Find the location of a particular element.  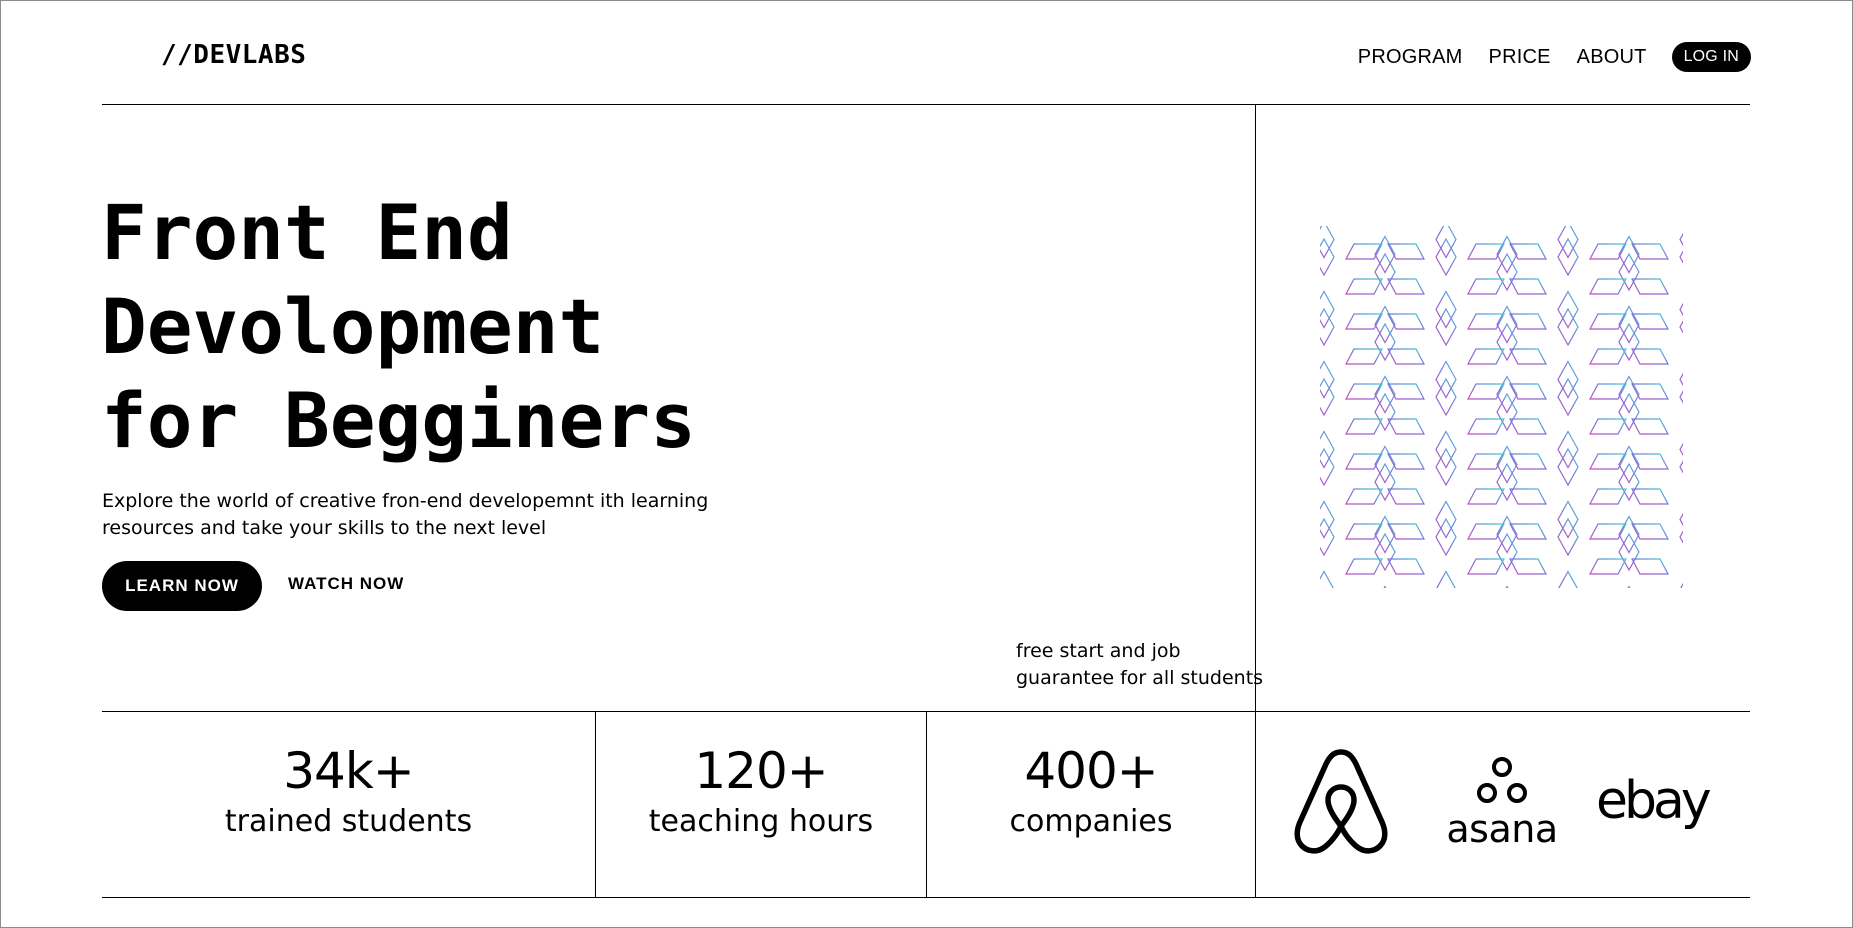

ebay-logo-icon: ebay is located at coordinates (1655, 801).